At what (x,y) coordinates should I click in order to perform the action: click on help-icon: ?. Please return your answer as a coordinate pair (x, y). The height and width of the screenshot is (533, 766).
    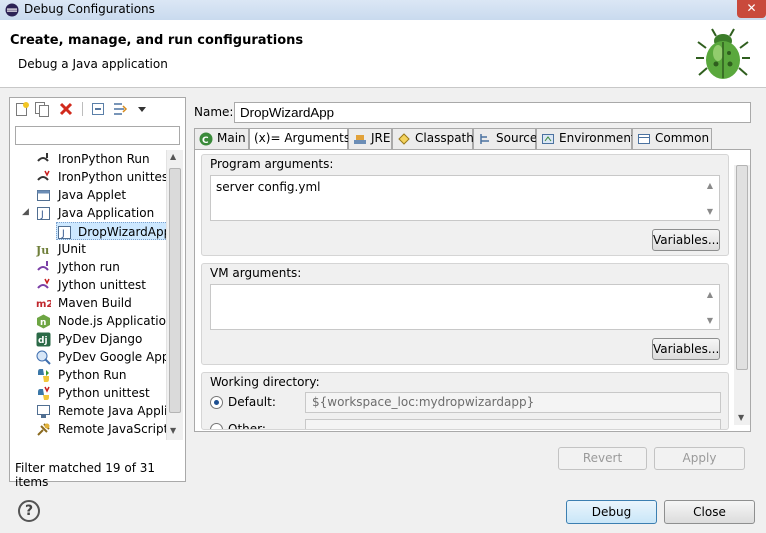
    Looking at the image, I should click on (29, 511).